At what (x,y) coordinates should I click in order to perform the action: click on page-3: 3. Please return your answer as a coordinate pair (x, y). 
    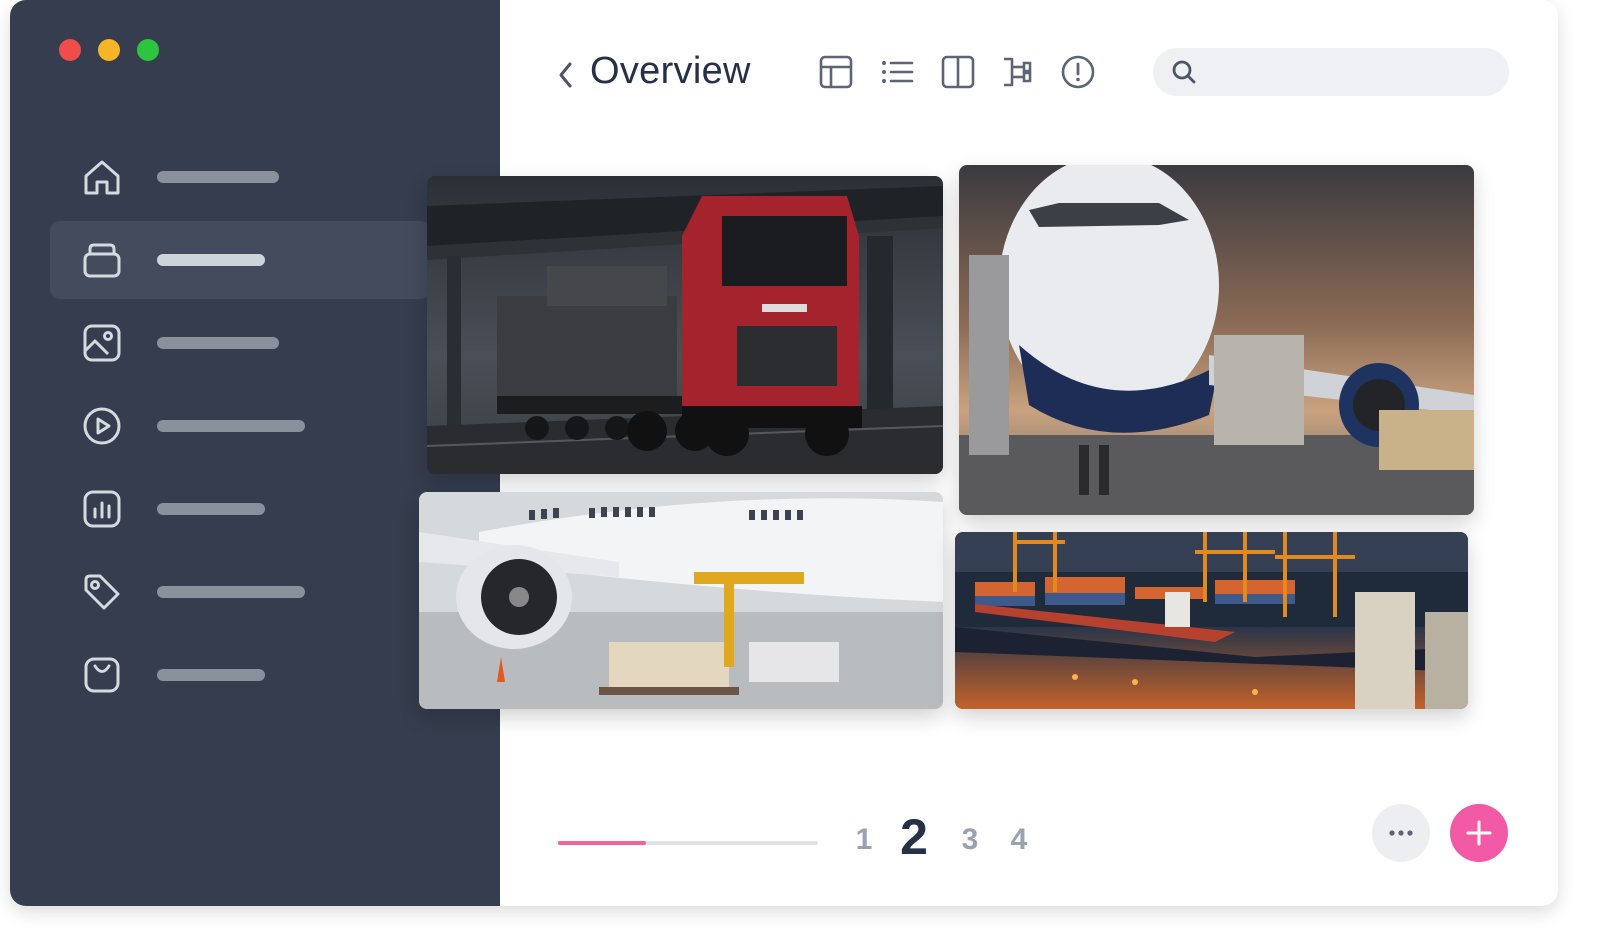
    Looking at the image, I should click on (970, 840).